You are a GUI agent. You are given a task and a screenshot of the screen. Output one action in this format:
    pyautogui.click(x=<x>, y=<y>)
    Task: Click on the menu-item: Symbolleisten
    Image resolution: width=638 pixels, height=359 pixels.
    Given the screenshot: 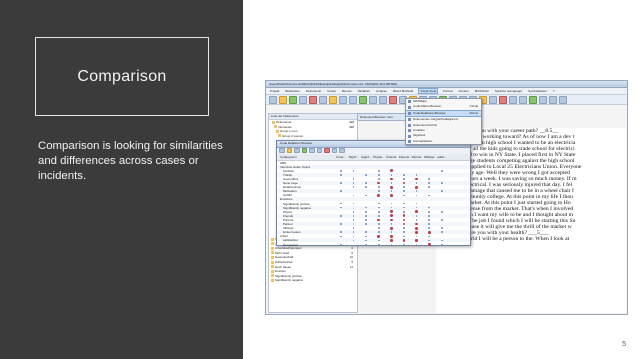 What is the action you would take?
    pyautogui.click(x=537, y=91)
    